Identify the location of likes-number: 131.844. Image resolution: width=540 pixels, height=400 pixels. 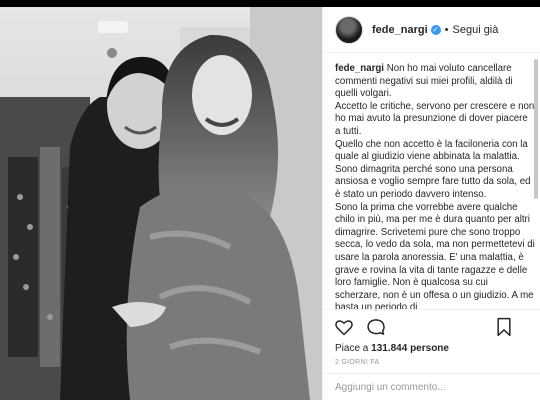
(389, 348).